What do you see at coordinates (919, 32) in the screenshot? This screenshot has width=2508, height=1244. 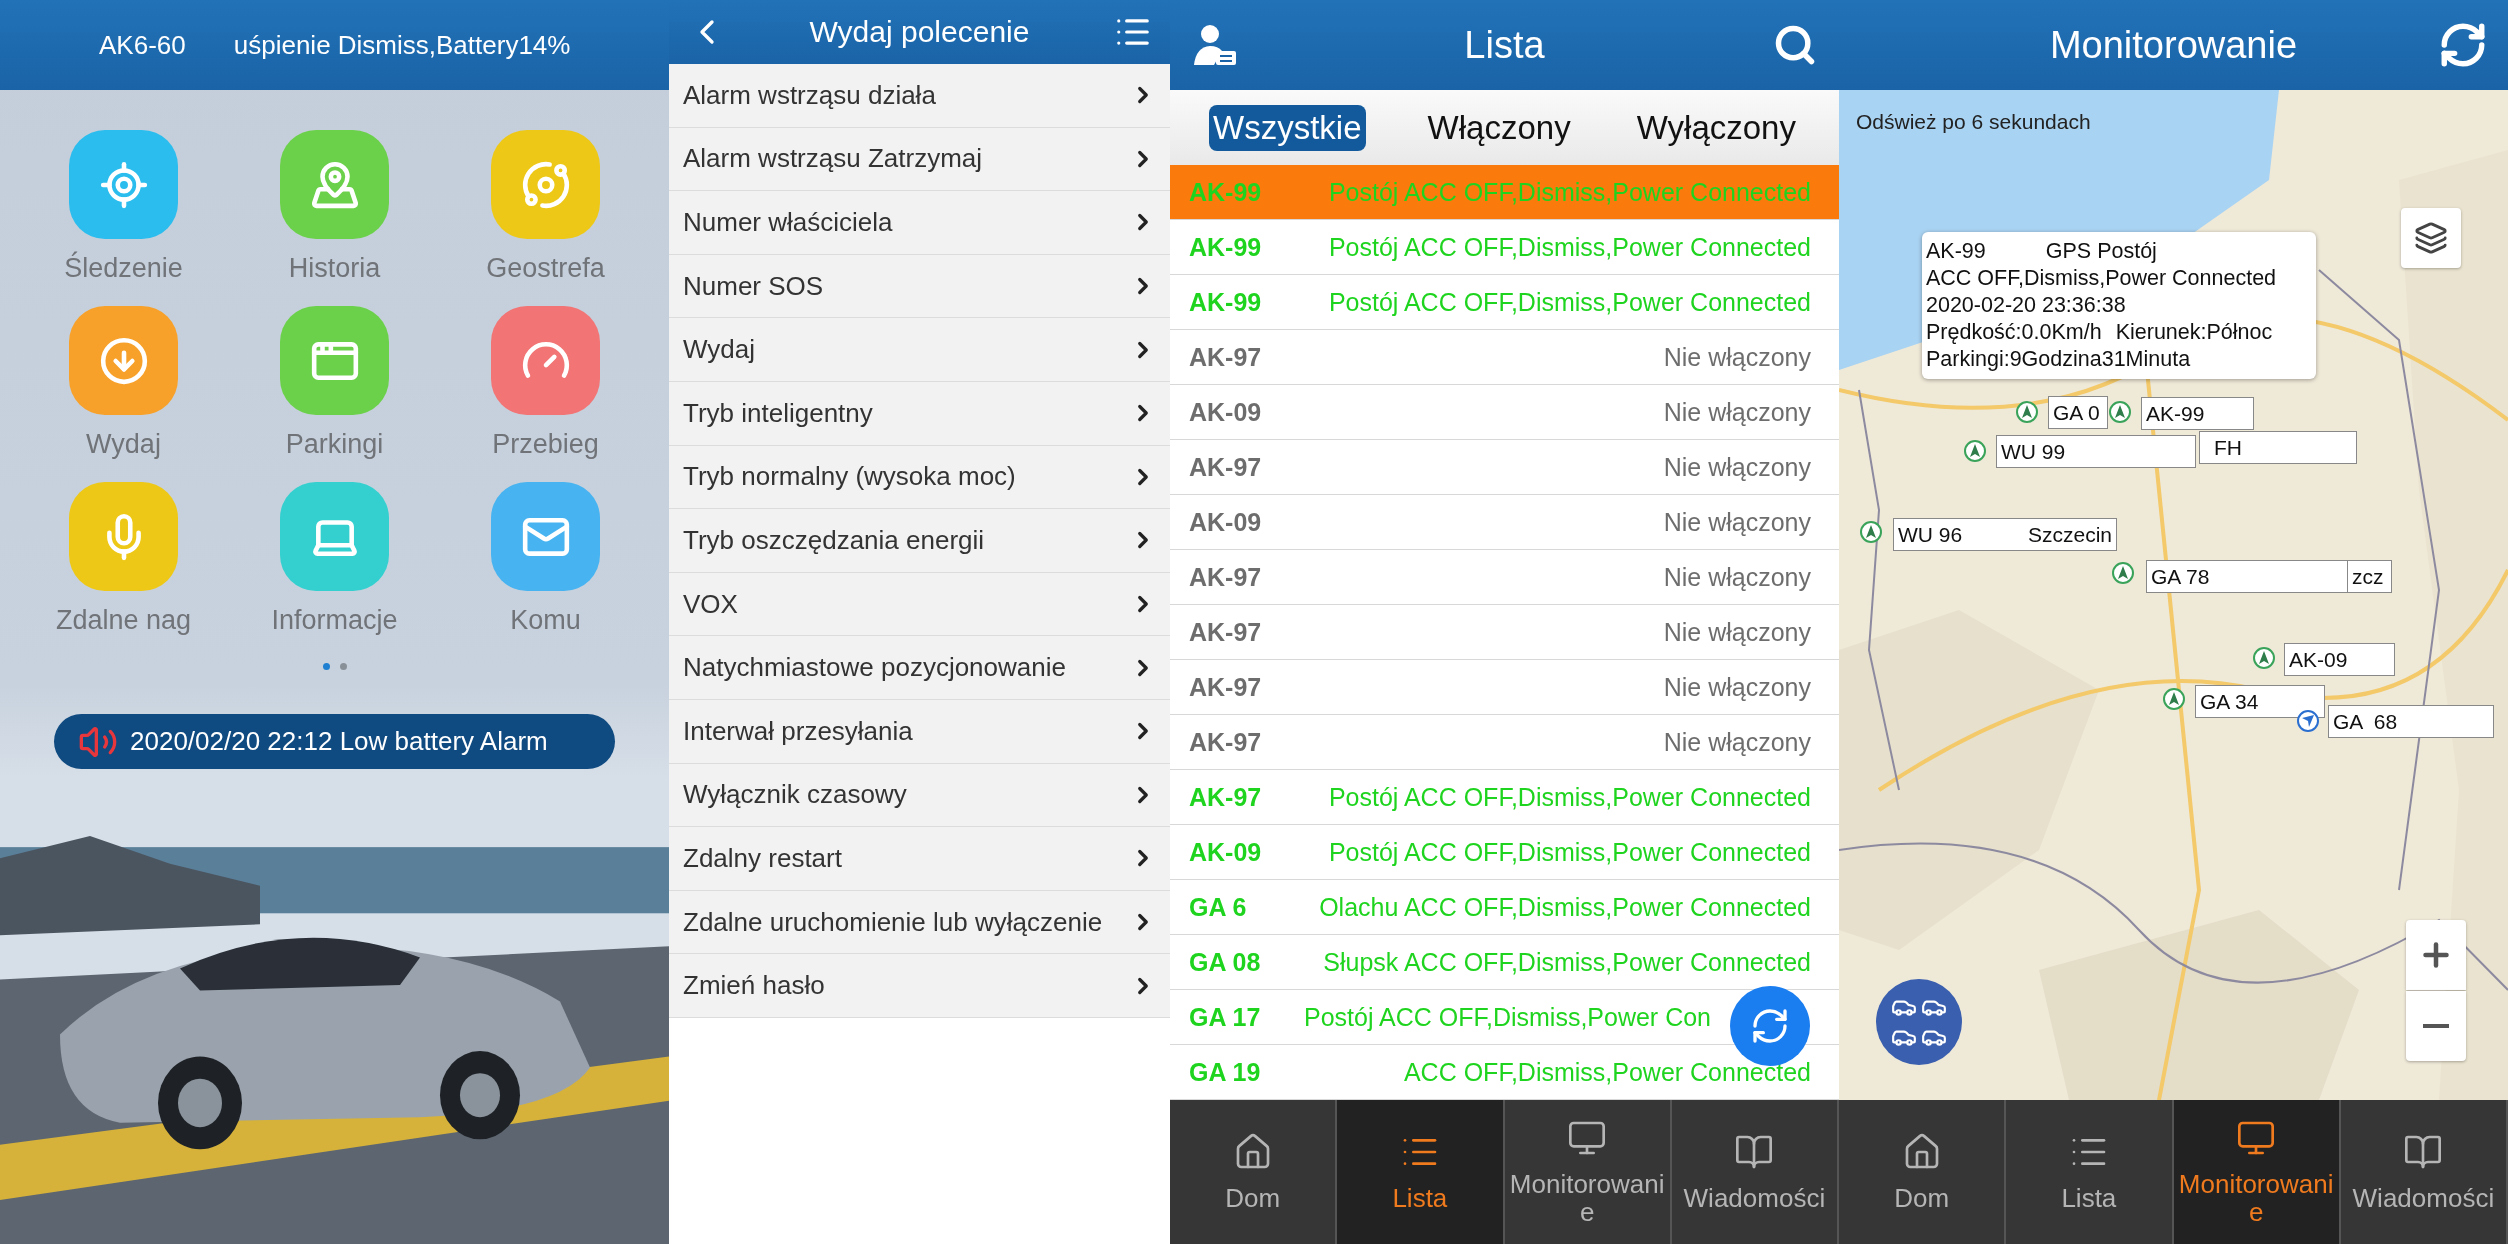 I see `screen-title: Wydaj polecenie` at bounding box center [919, 32].